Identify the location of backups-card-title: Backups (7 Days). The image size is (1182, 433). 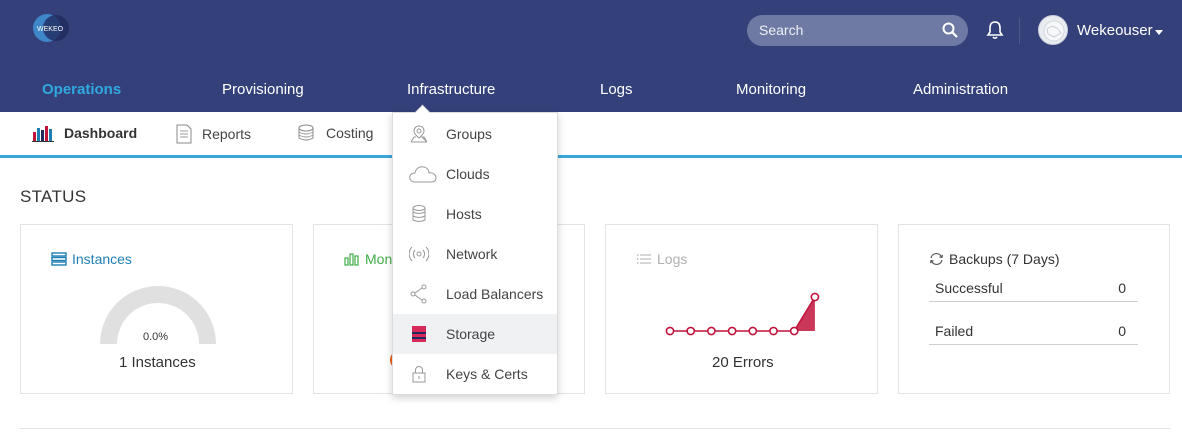
(994, 259).